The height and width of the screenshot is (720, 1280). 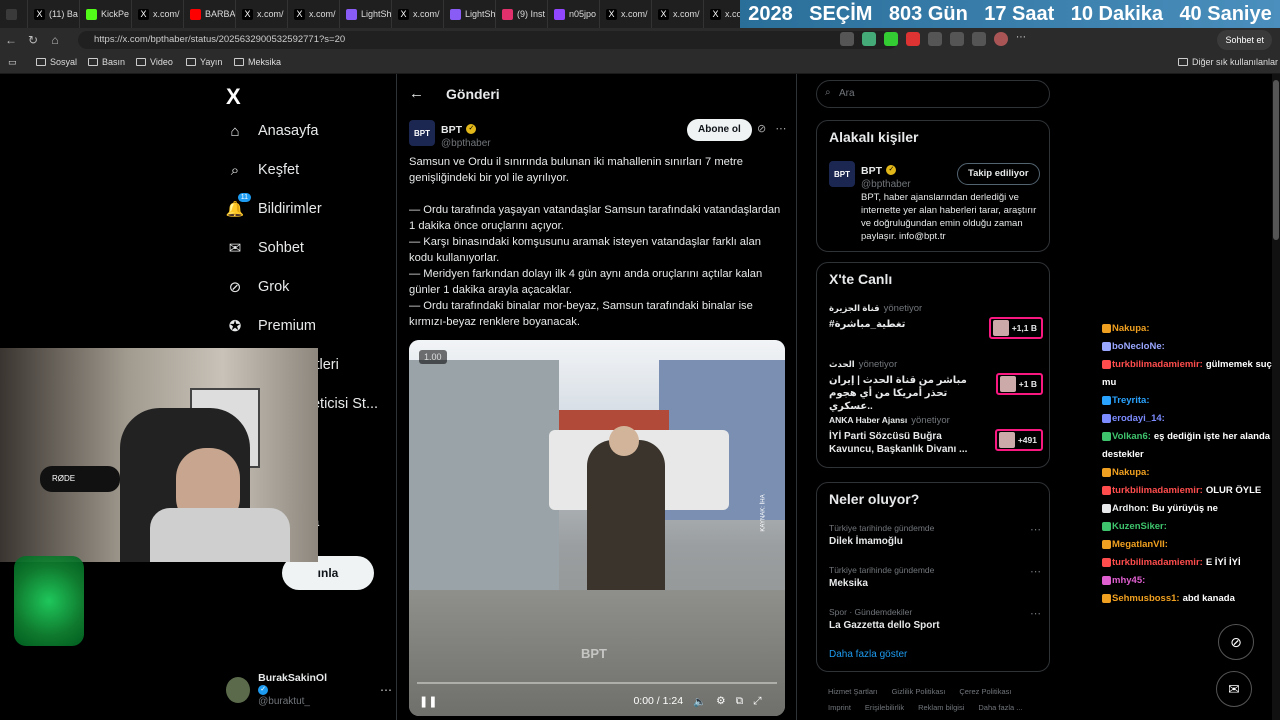 What do you see at coordinates (884, 708) in the screenshot?
I see `footer-link: Erişilebilirlik` at bounding box center [884, 708].